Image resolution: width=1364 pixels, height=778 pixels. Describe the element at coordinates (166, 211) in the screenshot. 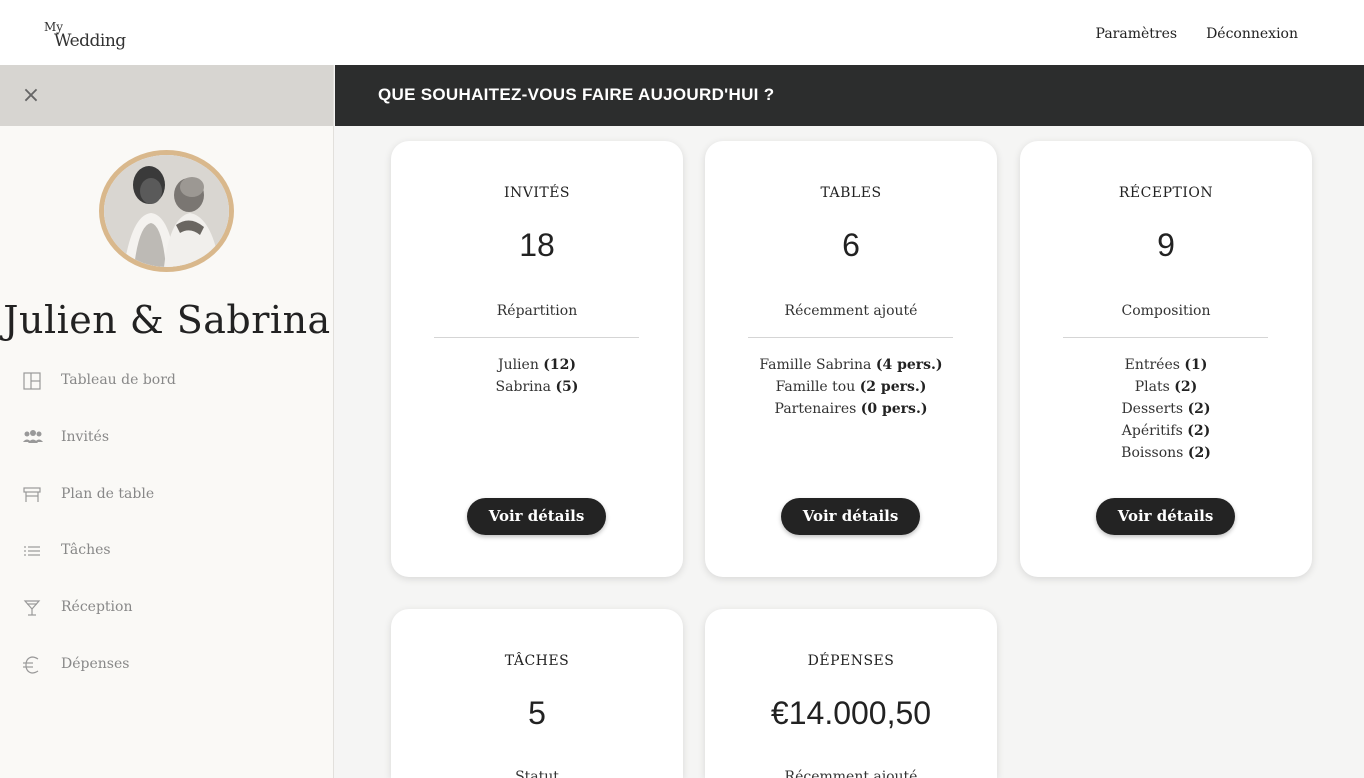

I see `avatar` at that location.